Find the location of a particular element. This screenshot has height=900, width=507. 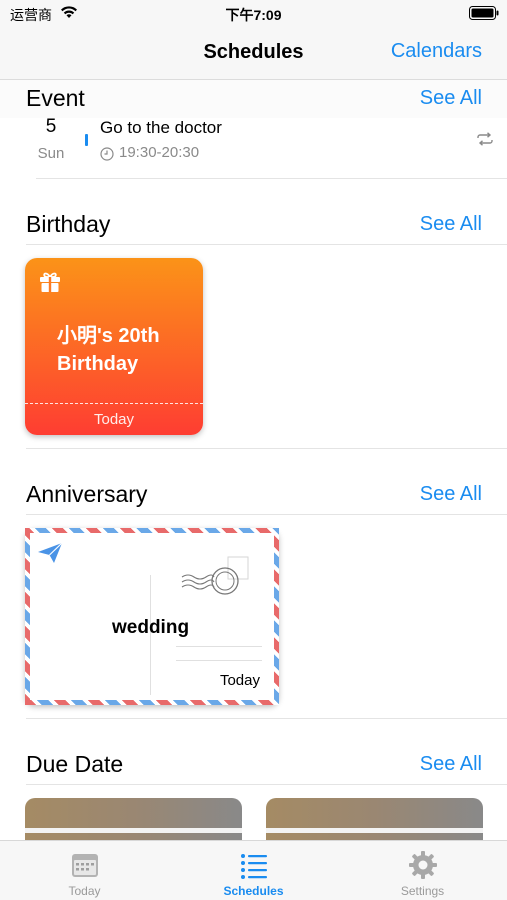

birthday-name: 小明's 20th Birthday is located at coordinates (108, 350).